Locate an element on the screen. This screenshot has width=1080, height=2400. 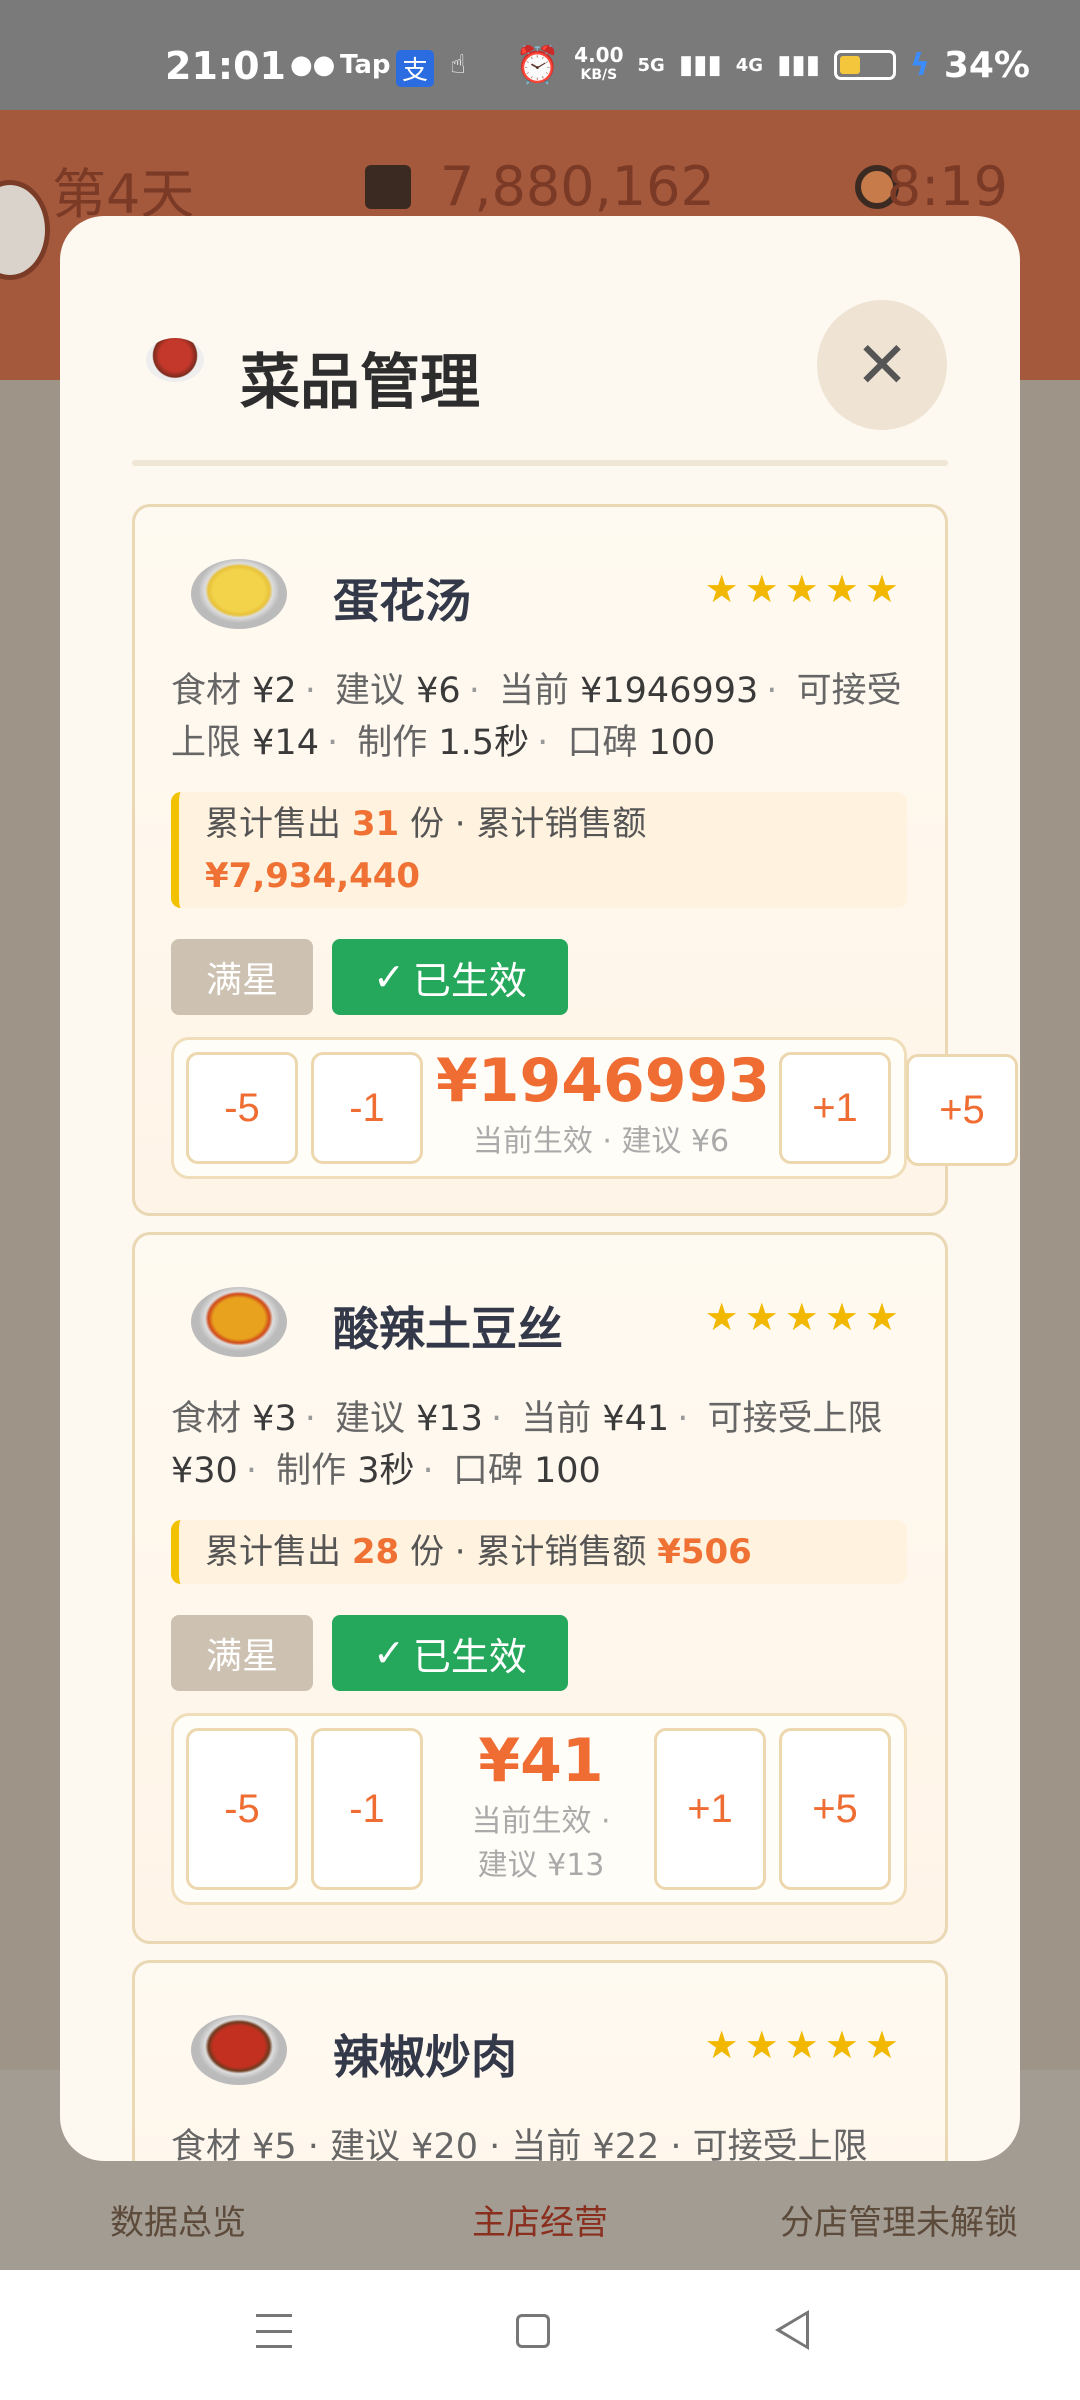
alarm-icon: ⏰ is located at coordinates (538, 65).